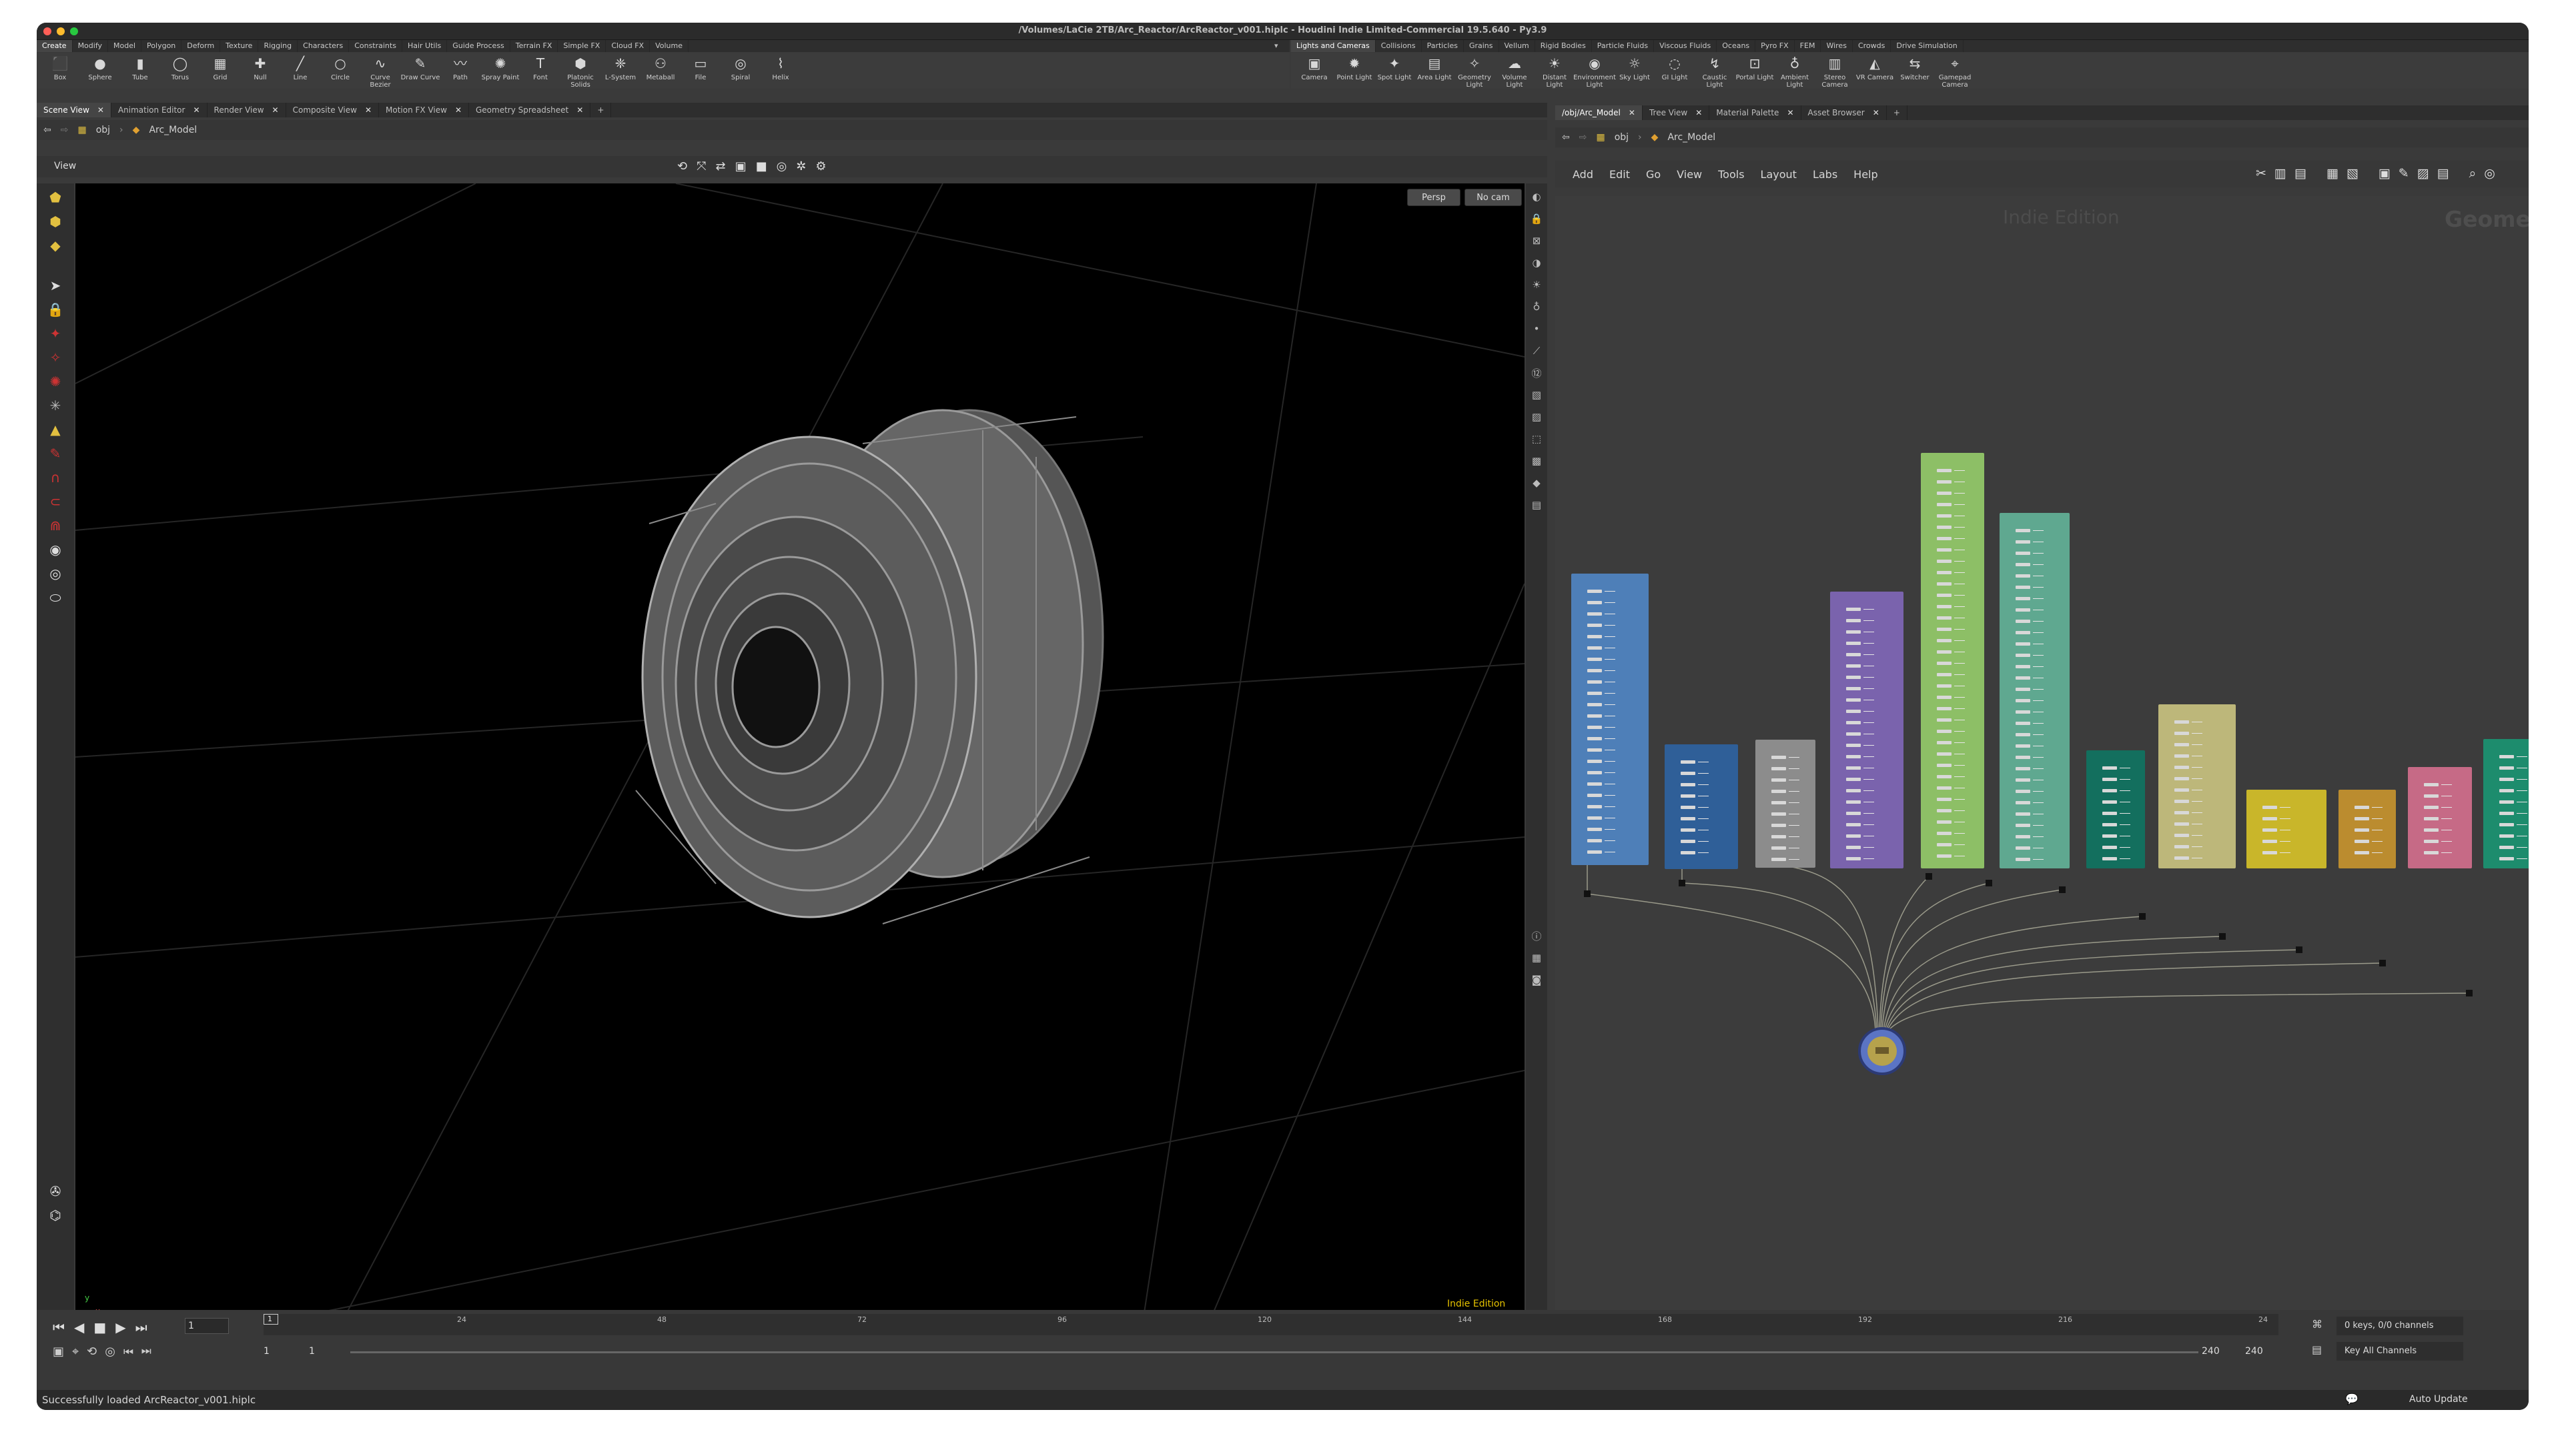  Describe the element at coordinates (1835, 71) in the screenshot. I see `shelf-tool: ▥ Stereo Camera` at that location.